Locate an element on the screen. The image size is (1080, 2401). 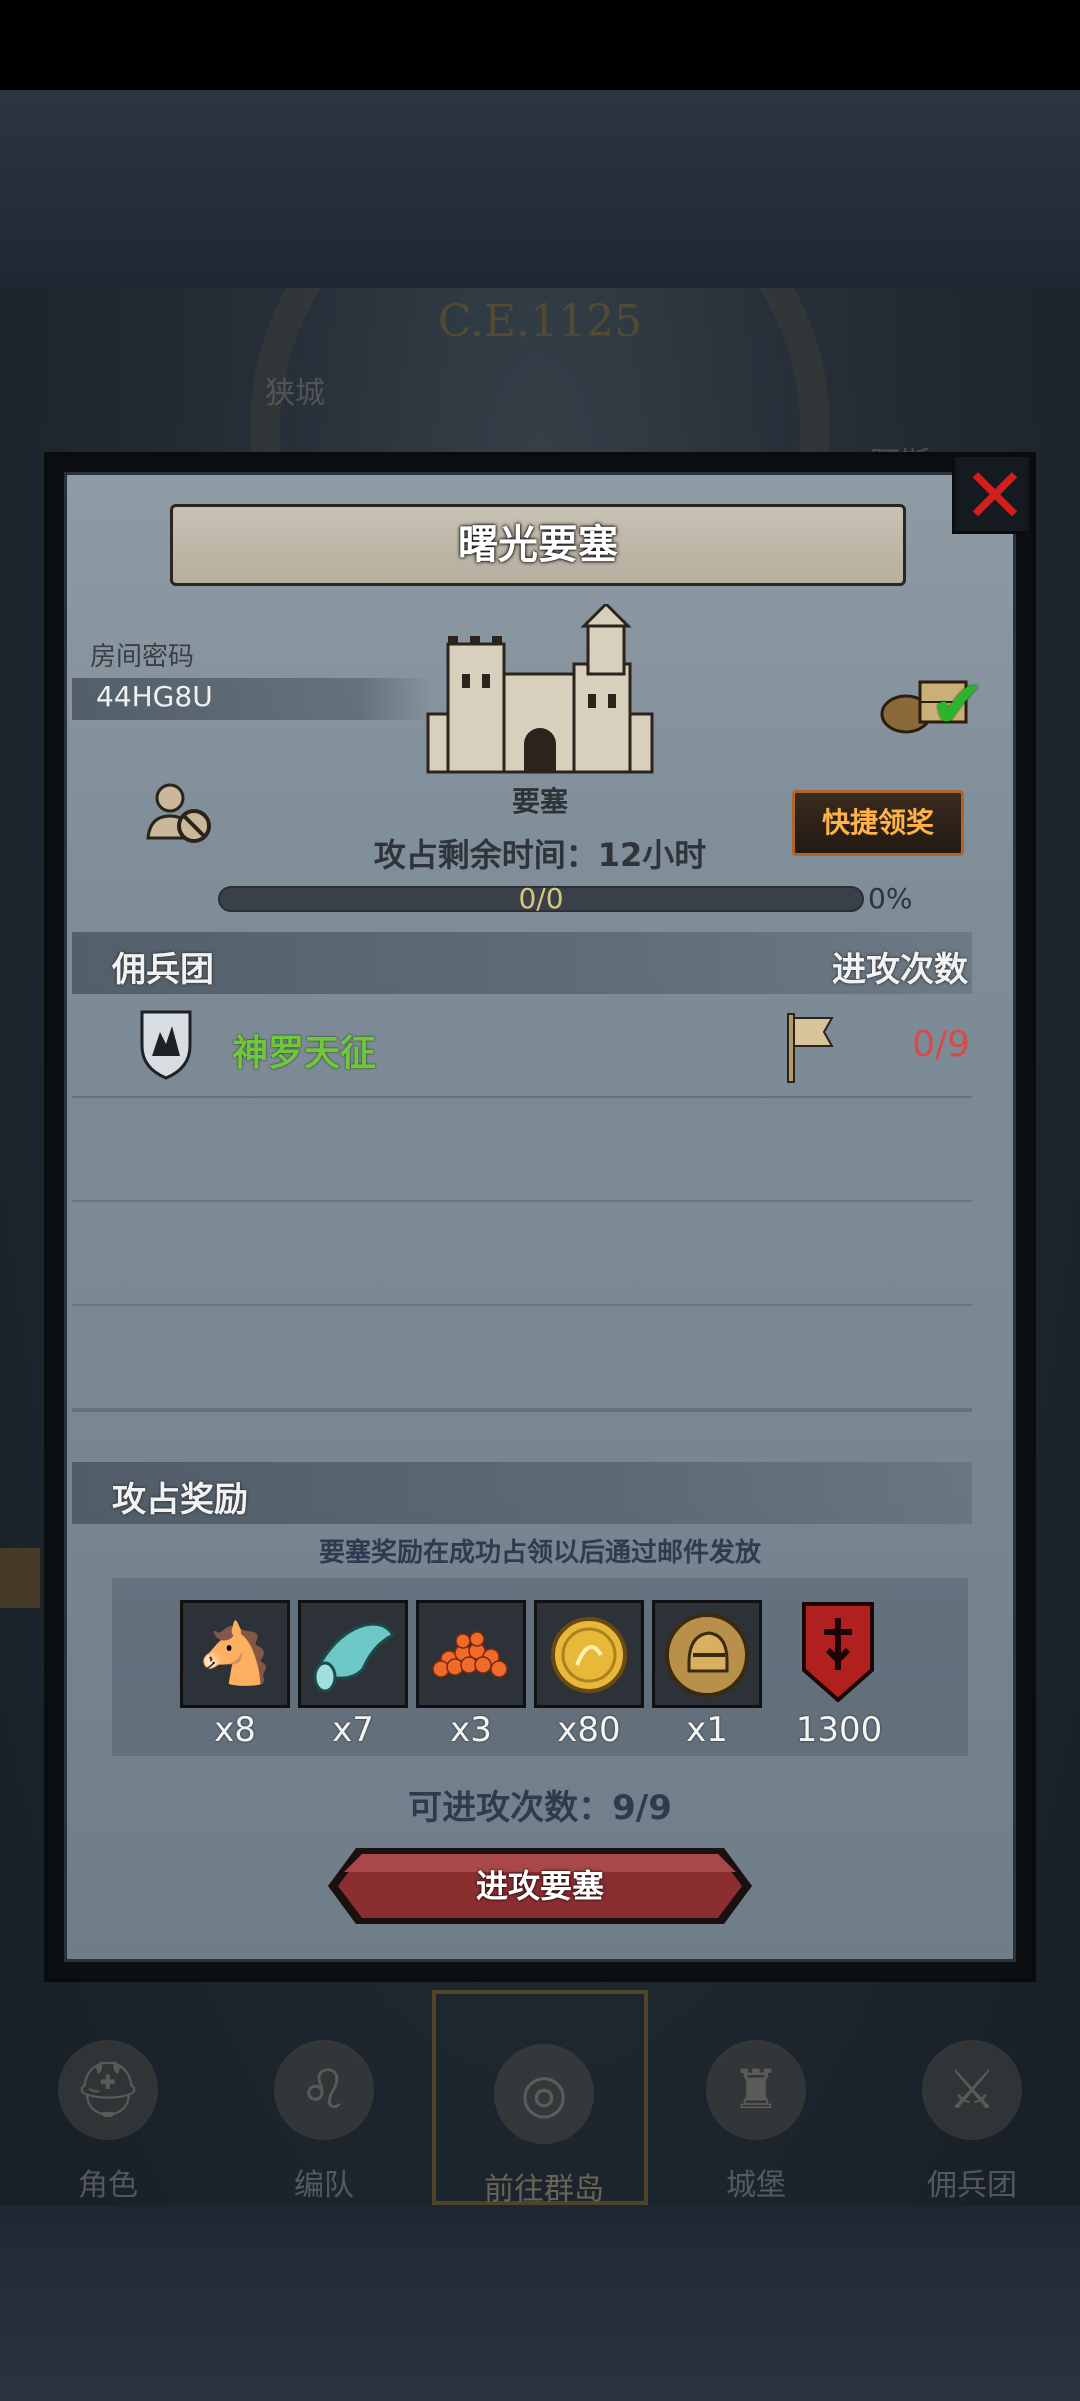
dialog-title: 曙光要塞 is located at coordinates (538, 545).